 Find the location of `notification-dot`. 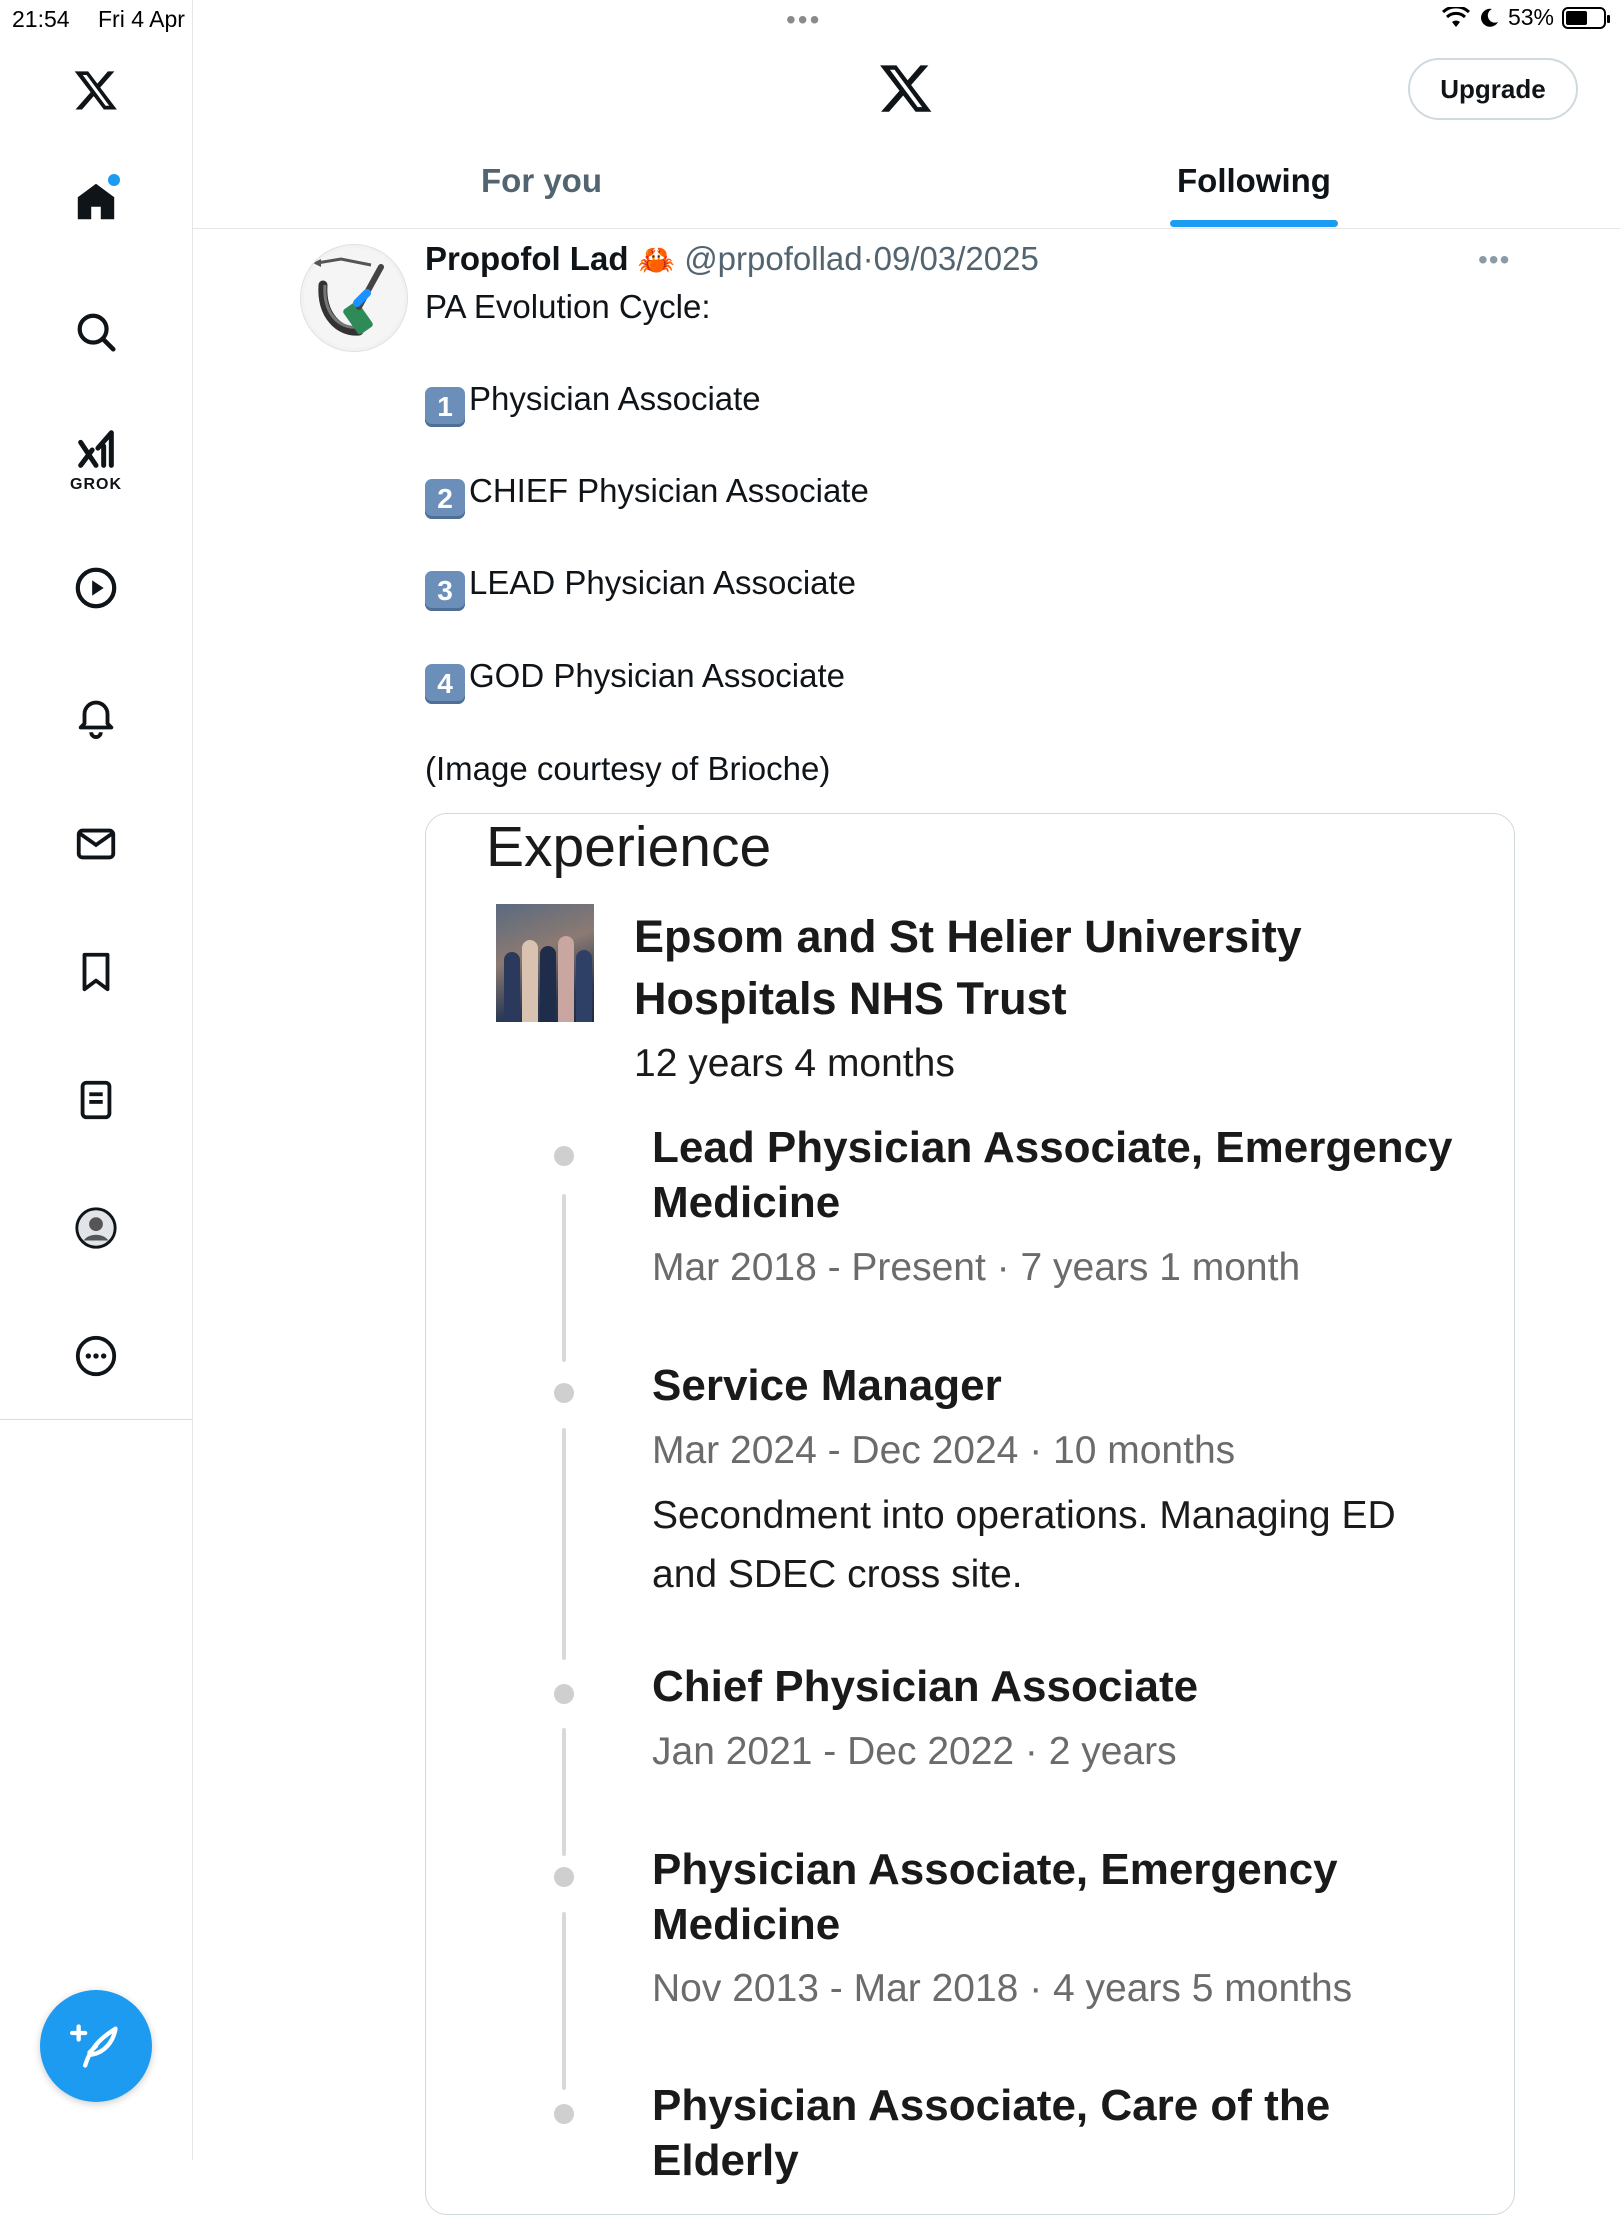

notification-dot is located at coordinates (114, 180).